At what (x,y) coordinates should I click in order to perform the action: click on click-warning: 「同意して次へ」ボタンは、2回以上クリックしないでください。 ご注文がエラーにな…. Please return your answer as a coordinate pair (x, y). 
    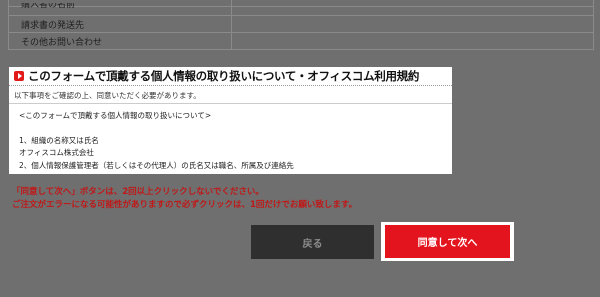
    Looking at the image, I should click on (184, 199).